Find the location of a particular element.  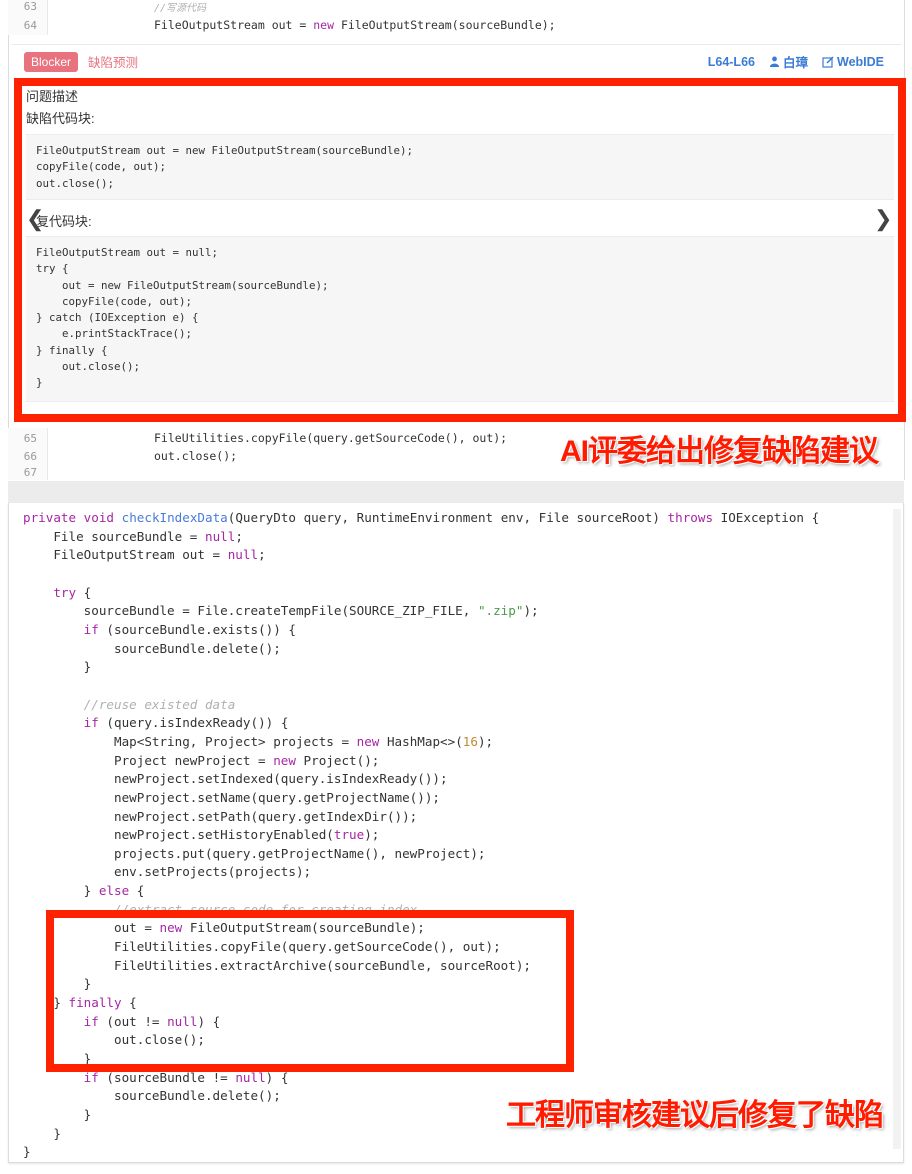

issue-links: L64-L66 白璋 WebIDE is located at coordinates (796, 61).